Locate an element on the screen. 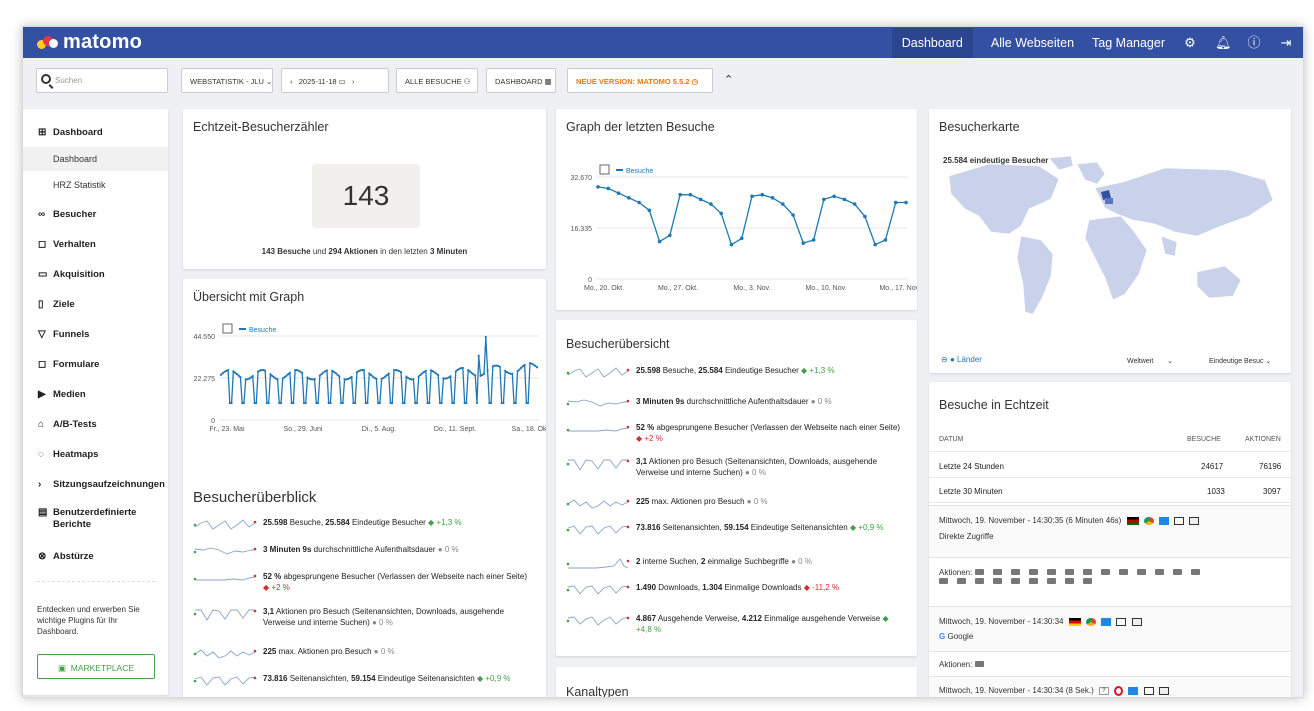 This screenshot has width=1314, height=711. heatmap-icon: ◌ is located at coordinates (41, 454).